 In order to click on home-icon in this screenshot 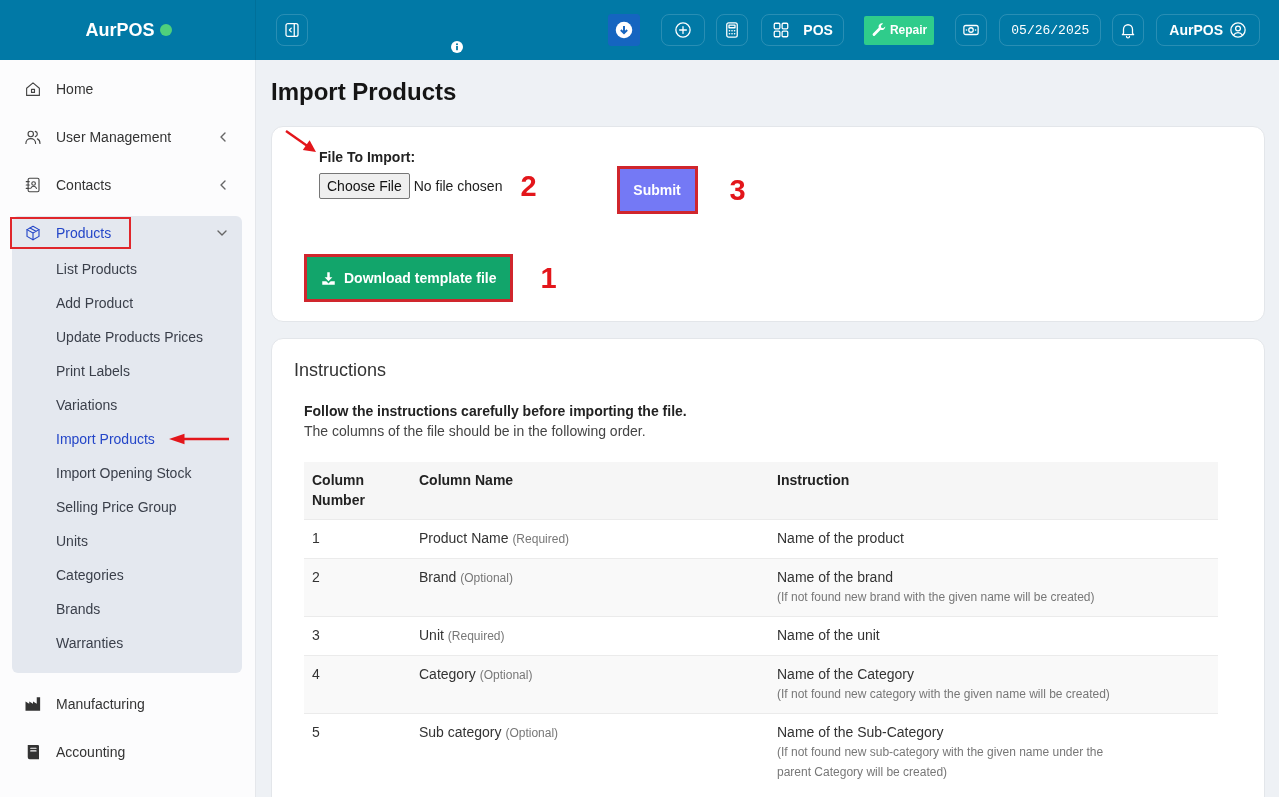, I will do `click(33, 89)`.